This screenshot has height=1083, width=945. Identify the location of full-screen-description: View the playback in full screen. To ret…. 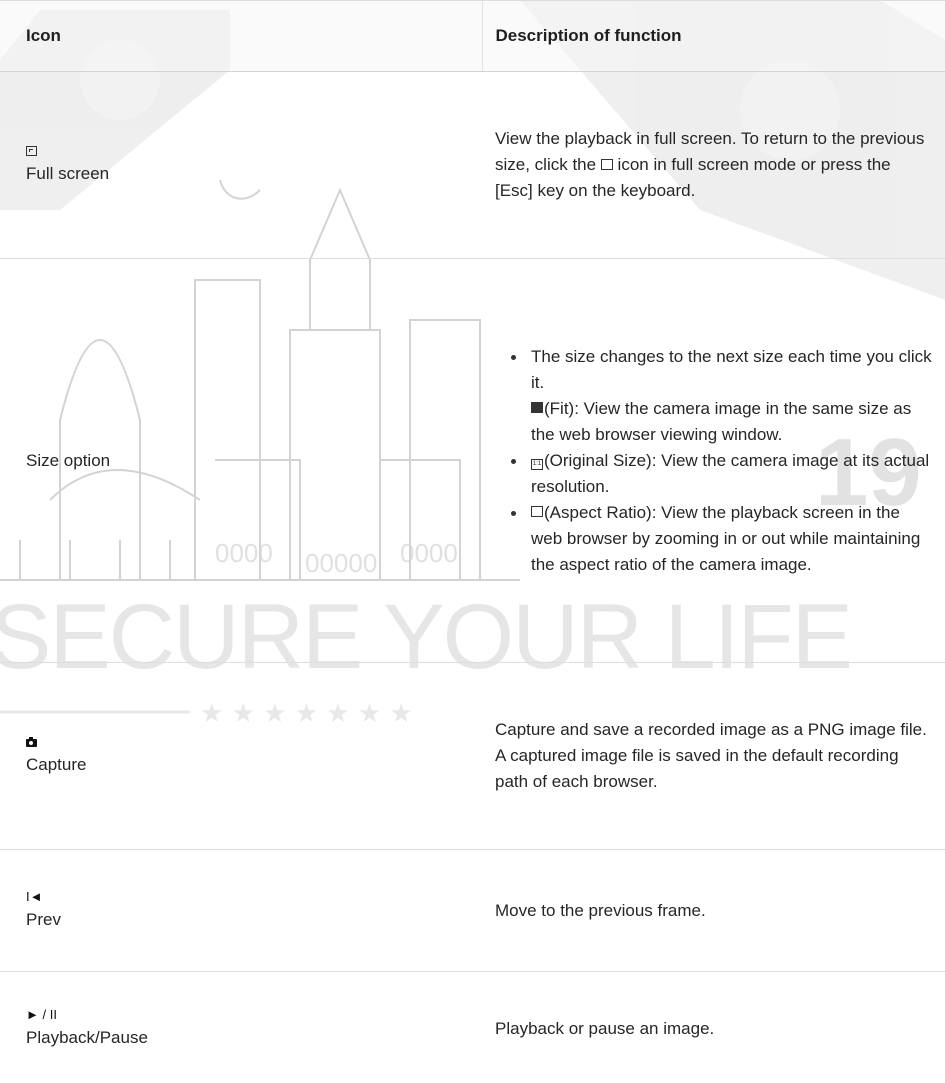
(713, 165).